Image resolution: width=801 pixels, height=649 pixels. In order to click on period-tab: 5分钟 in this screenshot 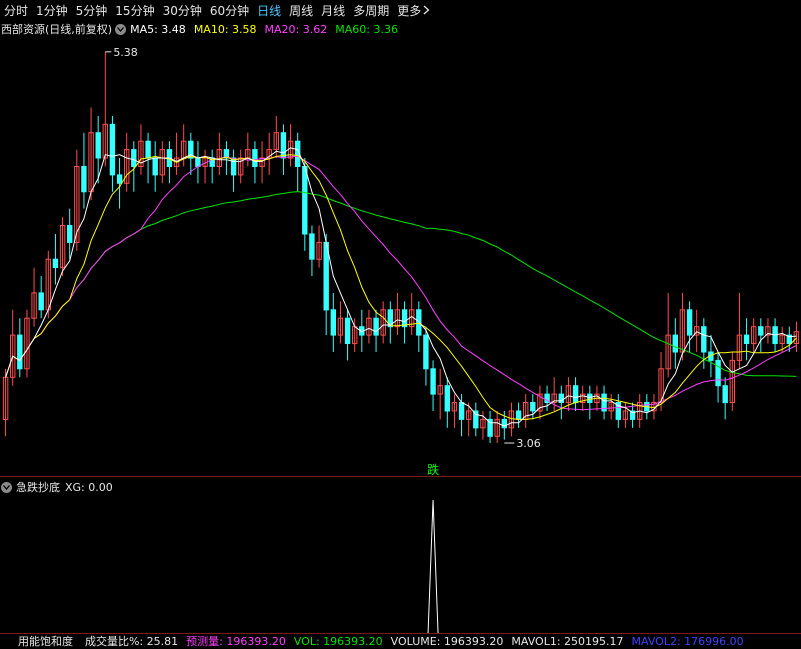, I will do `click(92, 10)`.